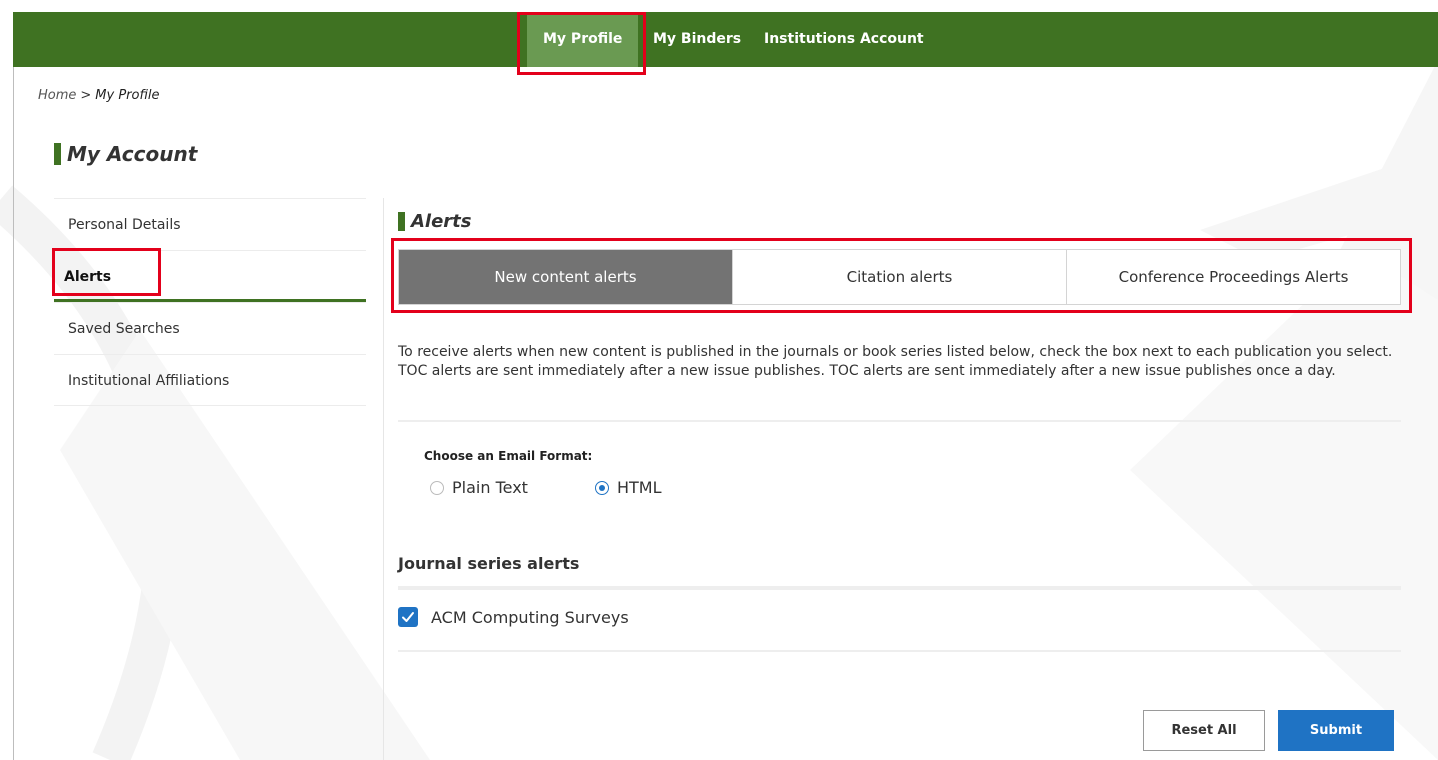 This screenshot has height=760, width=1438. What do you see at coordinates (127, 95) in the screenshot?
I see `breadcrumb-current: My Profile` at bounding box center [127, 95].